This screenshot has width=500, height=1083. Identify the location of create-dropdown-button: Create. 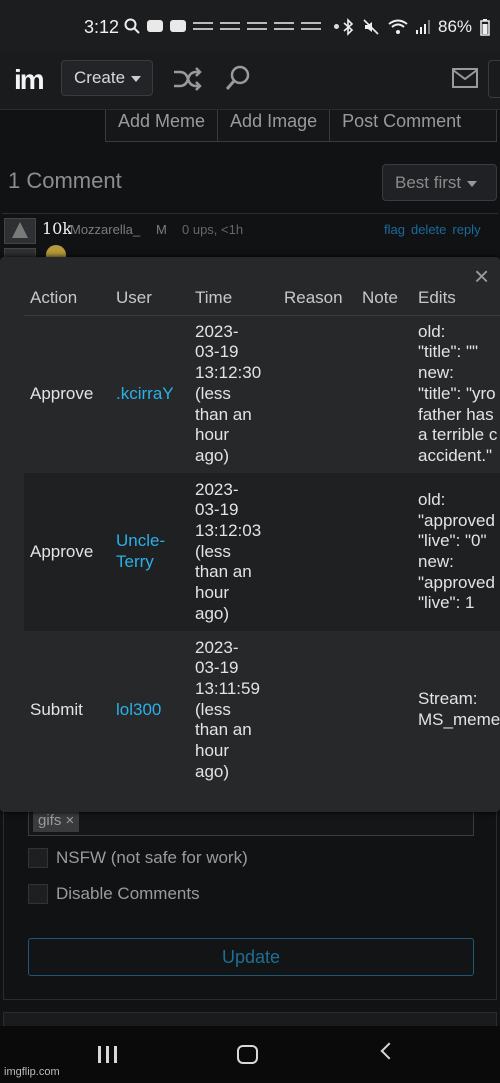
(107, 78).